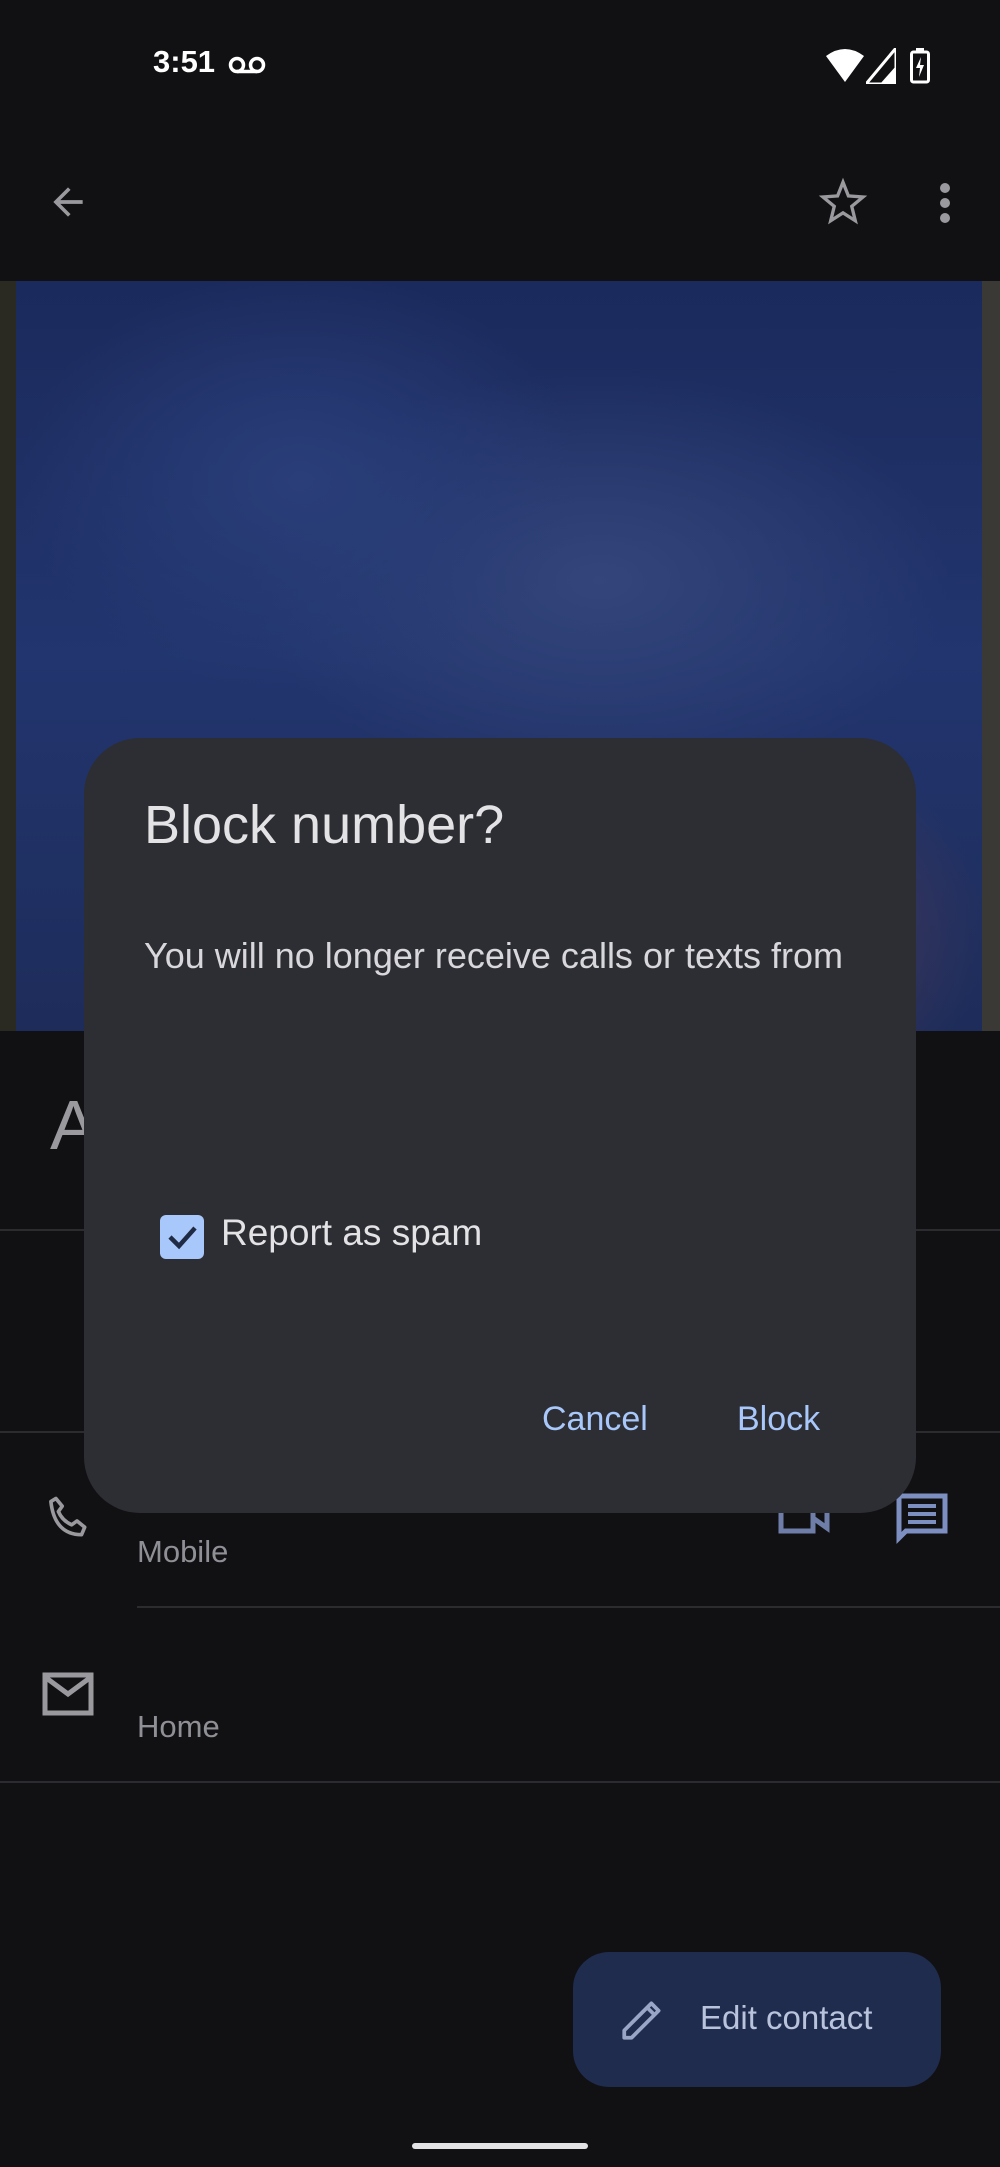  I want to click on checkmark-icon, so click(182, 1238).